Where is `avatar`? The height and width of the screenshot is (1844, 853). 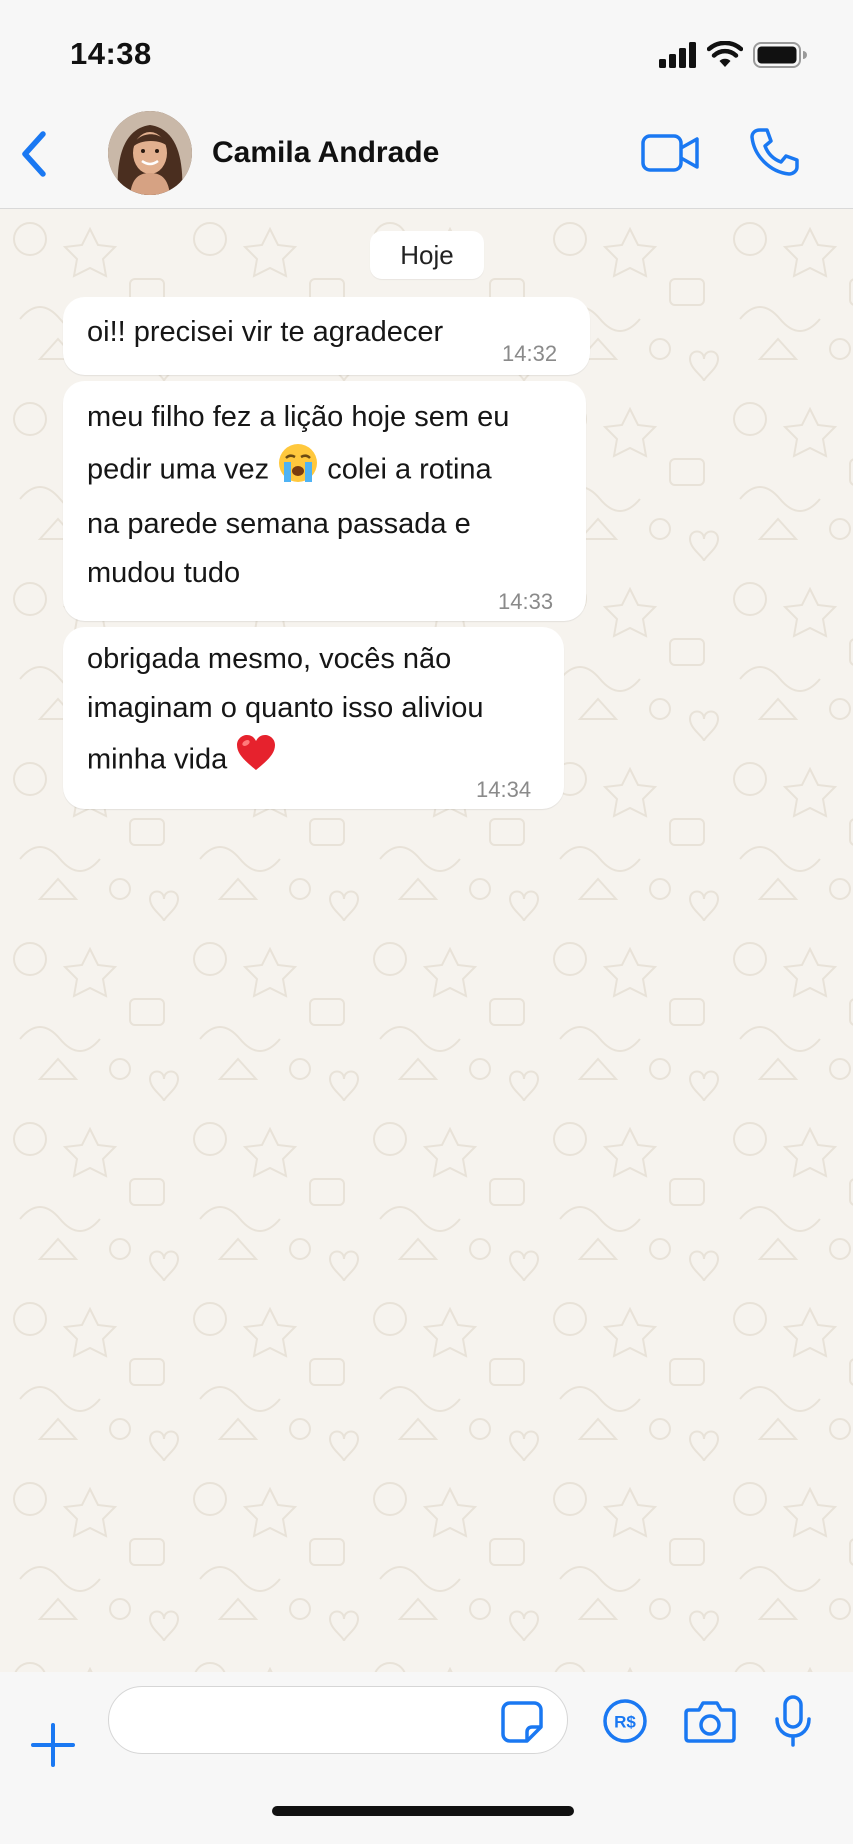
avatar is located at coordinates (150, 153).